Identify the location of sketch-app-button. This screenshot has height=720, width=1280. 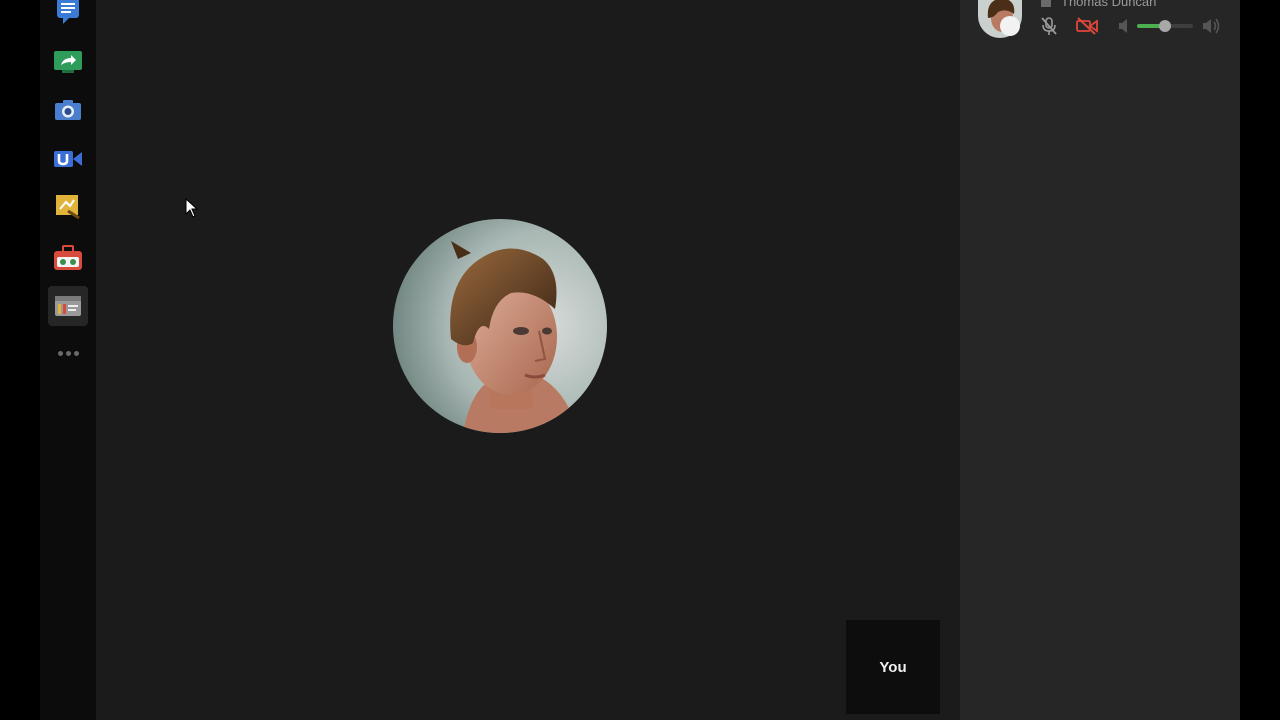
(68, 207).